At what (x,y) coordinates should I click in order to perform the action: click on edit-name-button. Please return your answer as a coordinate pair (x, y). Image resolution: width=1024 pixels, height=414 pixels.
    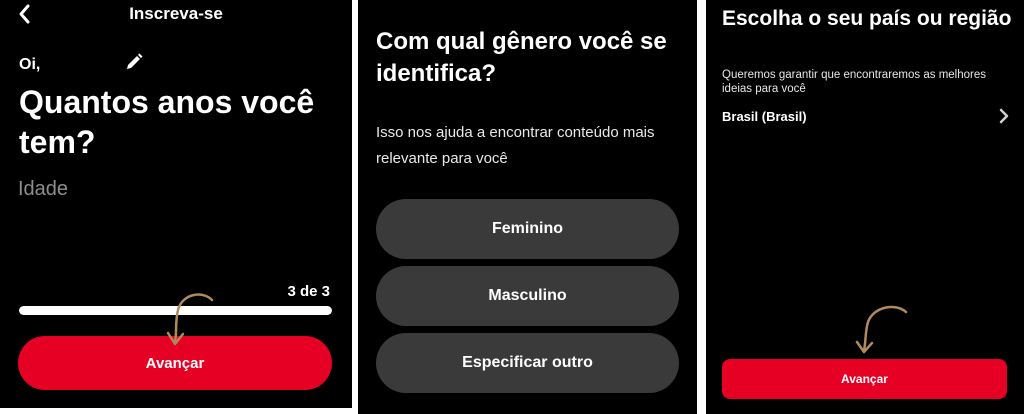
    Looking at the image, I should click on (134, 62).